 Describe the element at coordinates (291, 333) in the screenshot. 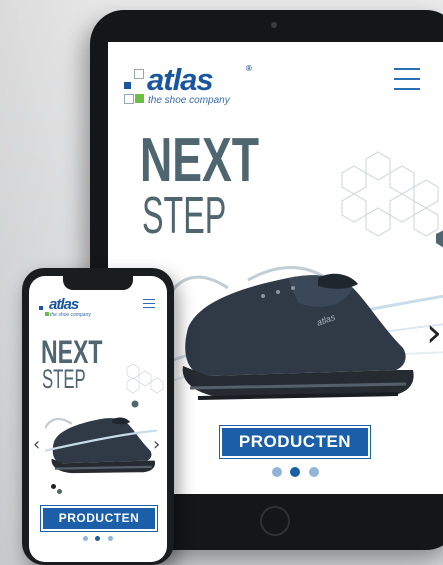

I see `safety-shoe-image: atlas` at that location.